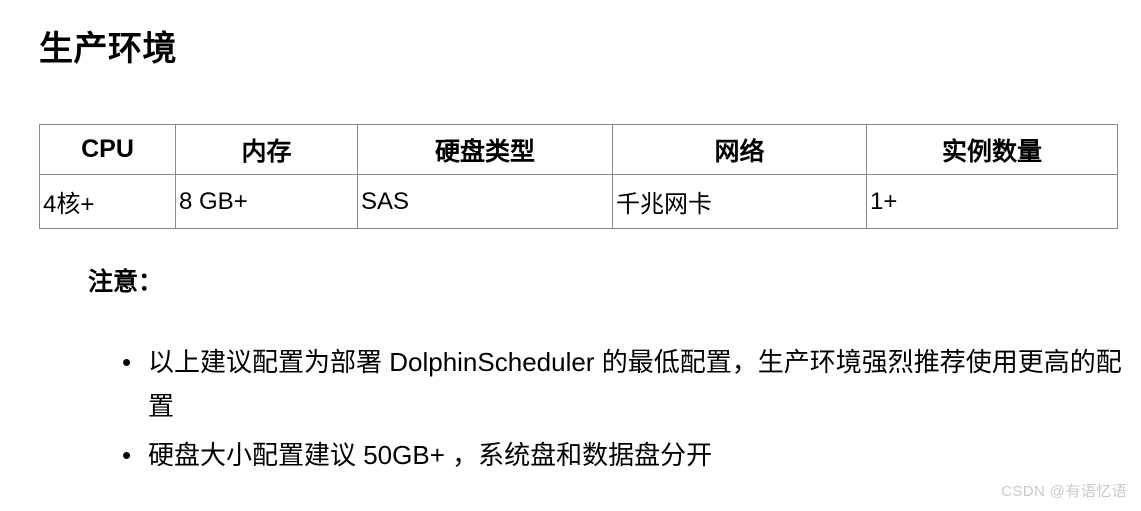  What do you see at coordinates (992, 149) in the screenshot?
I see `table-header-instance-count: 实例数量` at bounding box center [992, 149].